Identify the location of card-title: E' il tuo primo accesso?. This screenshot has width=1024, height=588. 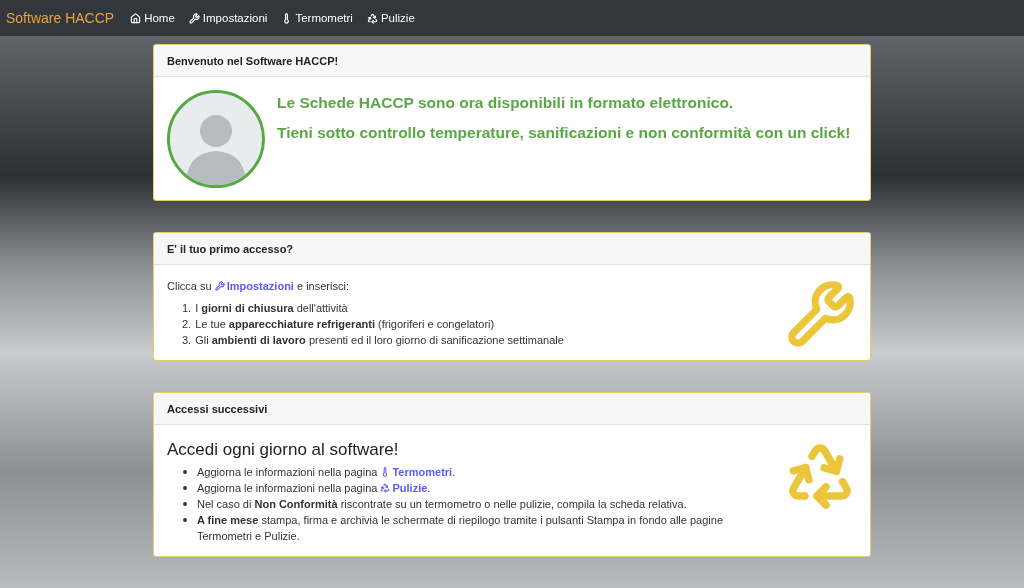
(512, 249).